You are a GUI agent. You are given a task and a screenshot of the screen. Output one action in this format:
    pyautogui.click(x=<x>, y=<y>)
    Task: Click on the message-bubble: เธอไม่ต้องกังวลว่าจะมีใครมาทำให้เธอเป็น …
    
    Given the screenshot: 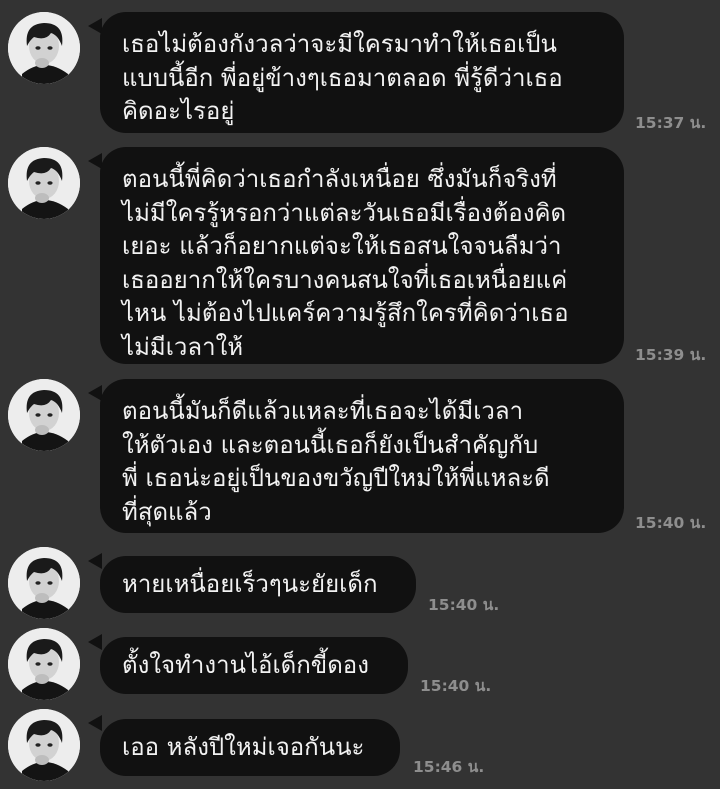 What is the action you would take?
    pyautogui.click(x=362, y=72)
    